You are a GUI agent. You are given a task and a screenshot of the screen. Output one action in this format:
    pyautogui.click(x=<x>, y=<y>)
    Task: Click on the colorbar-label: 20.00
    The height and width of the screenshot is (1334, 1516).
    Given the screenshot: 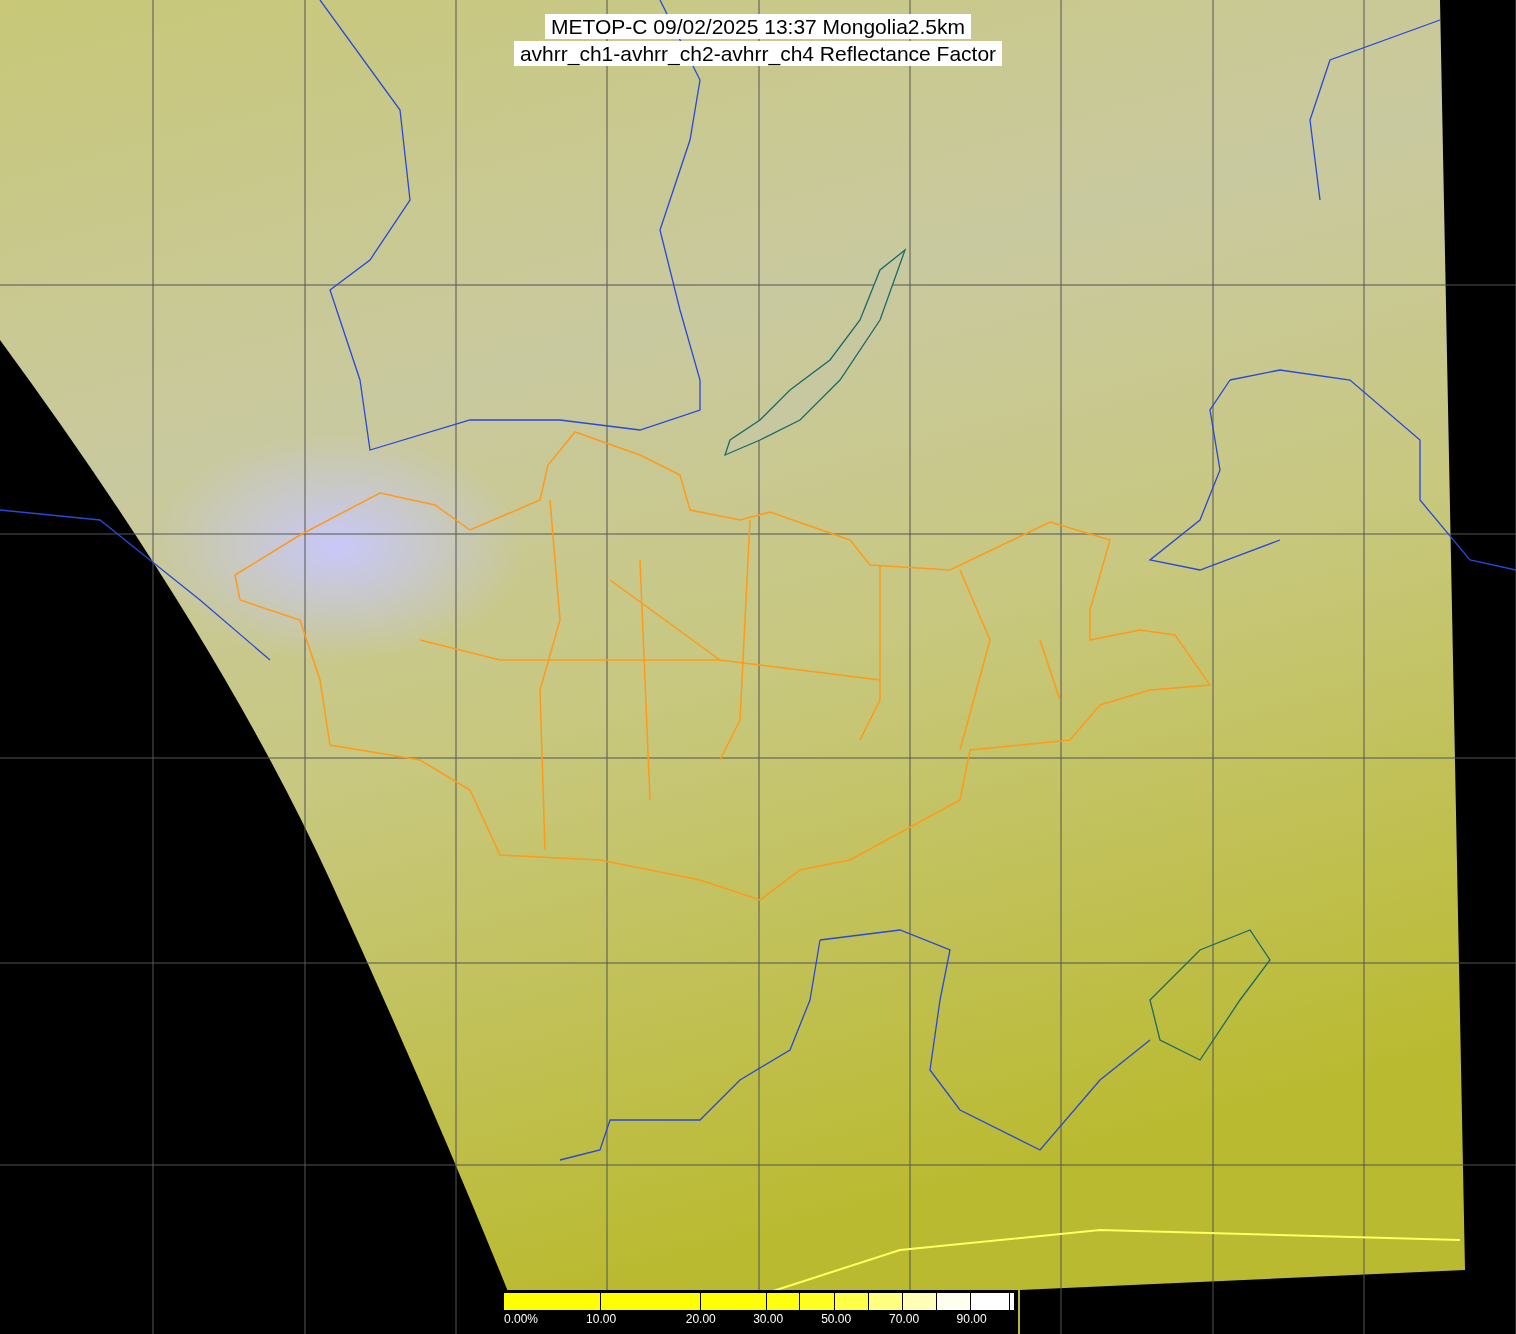 What is the action you would take?
    pyautogui.click(x=700, y=1319)
    